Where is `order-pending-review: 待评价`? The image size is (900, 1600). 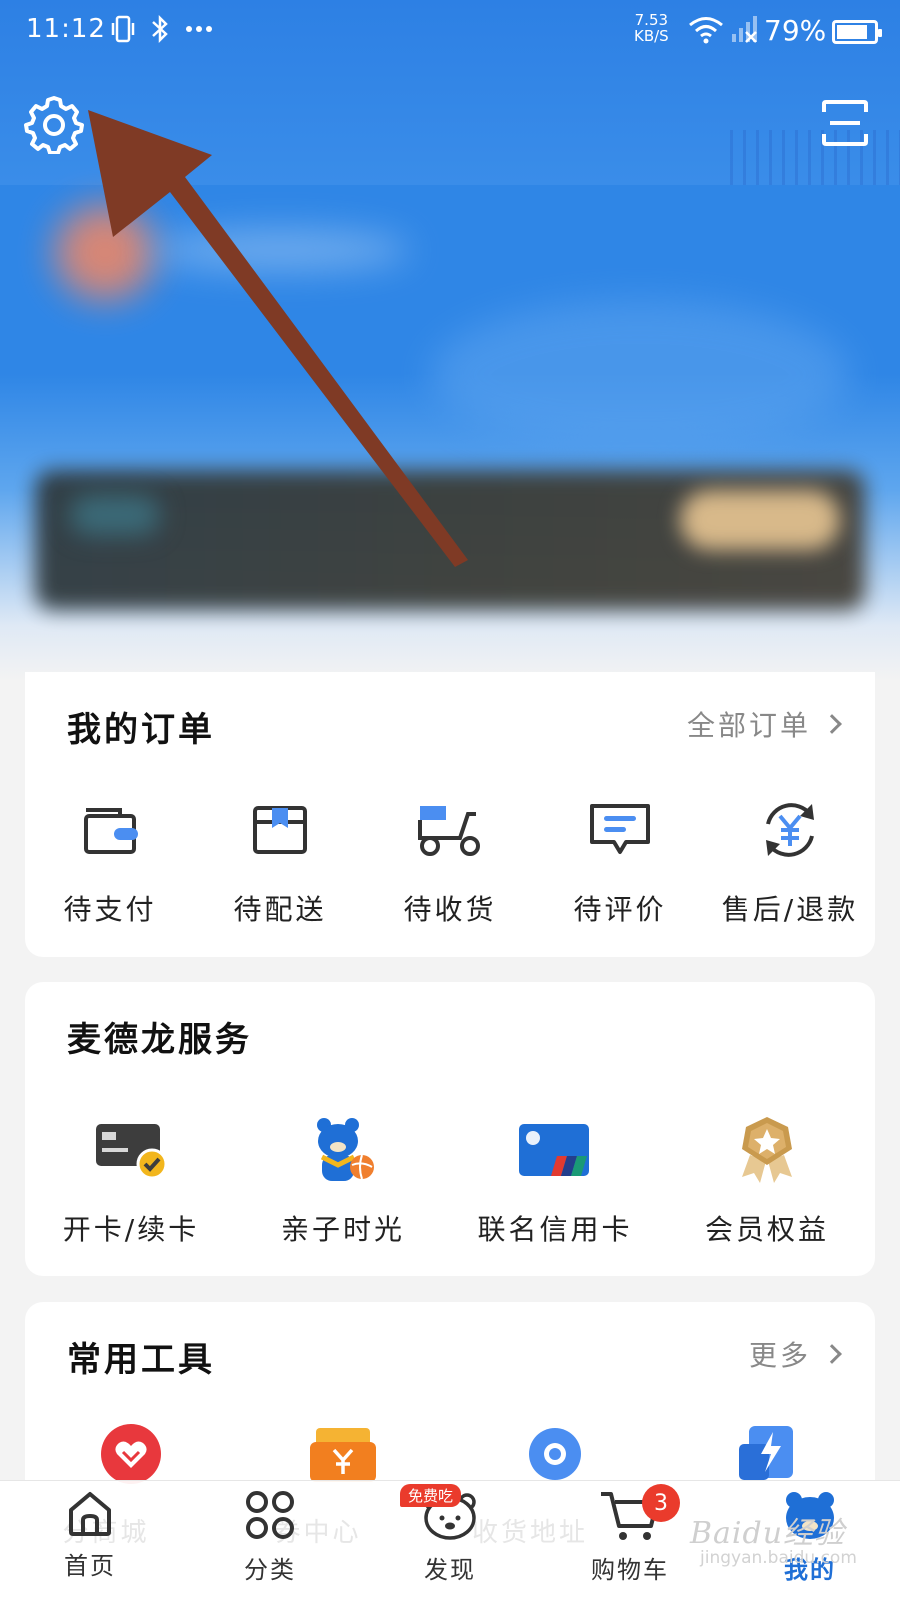
order-pending-review: 待评价 is located at coordinates (620, 860).